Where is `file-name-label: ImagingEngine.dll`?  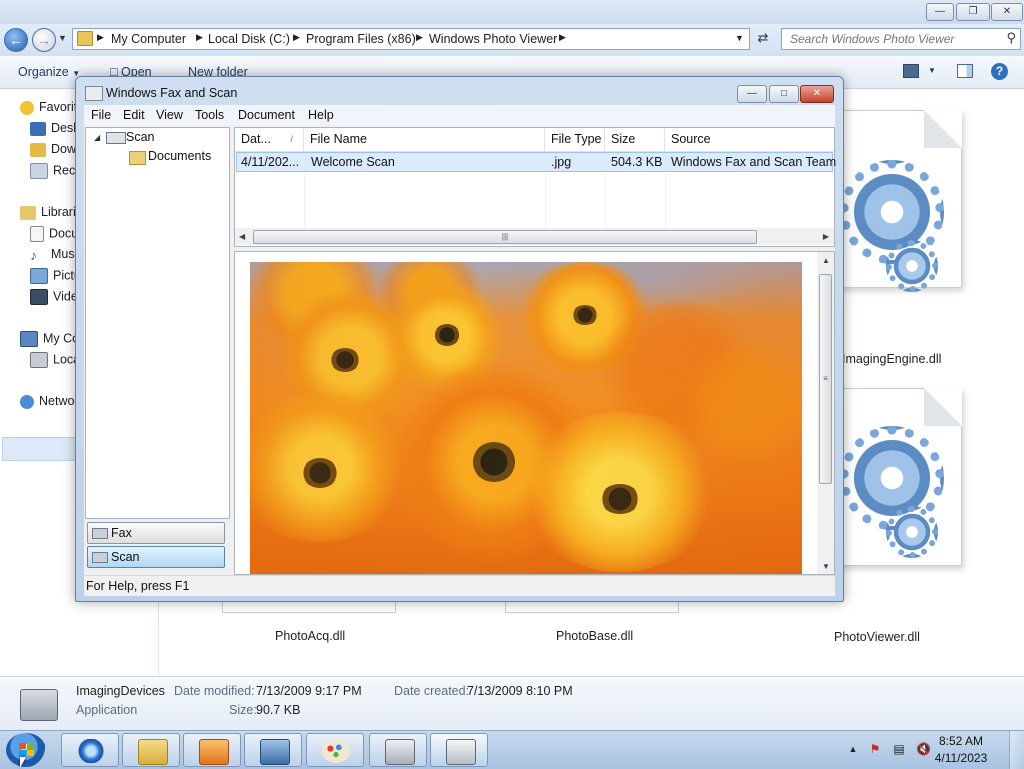
file-name-label: ImagingEngine.dll is located at coordinates (892, 359).